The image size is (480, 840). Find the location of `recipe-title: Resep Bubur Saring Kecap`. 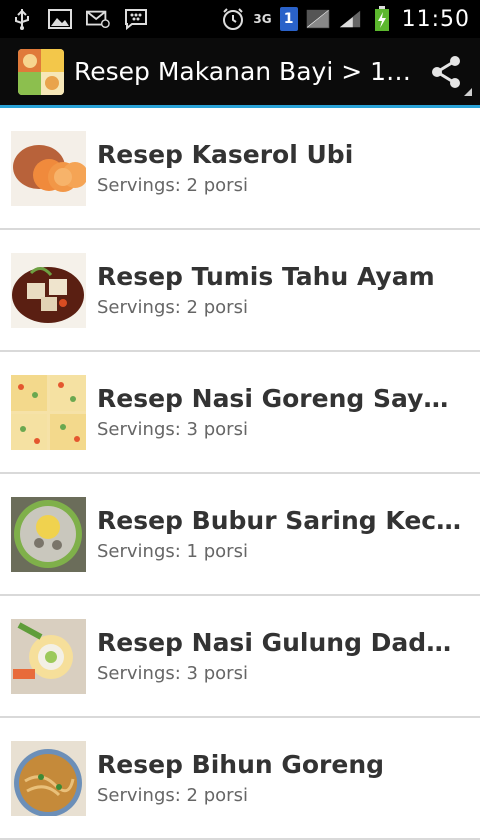

recipe-title: Resep Bubur Saring Kecap is located at coordinates (281, 520).